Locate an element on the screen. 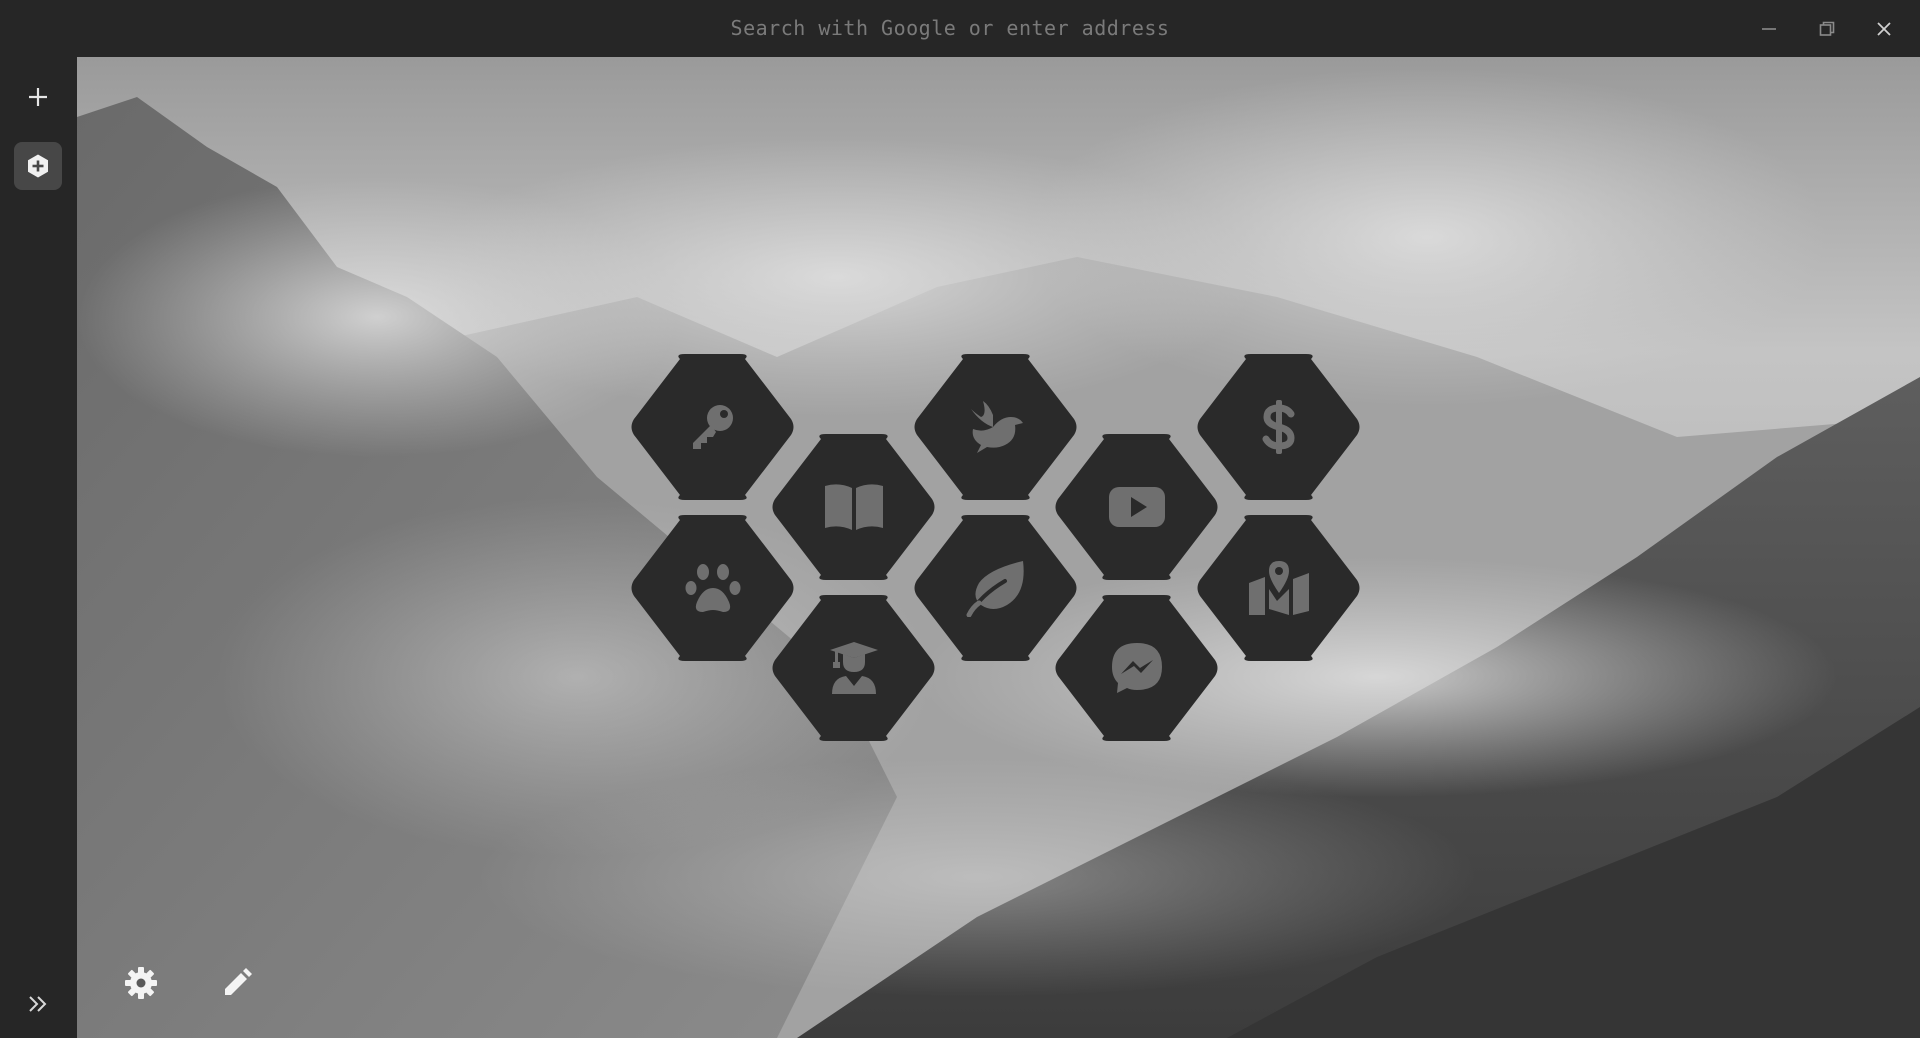 Image resolution: width=1920 pixels, height=1038 pixels. pencil-icon is located at coordinates (238, 981).